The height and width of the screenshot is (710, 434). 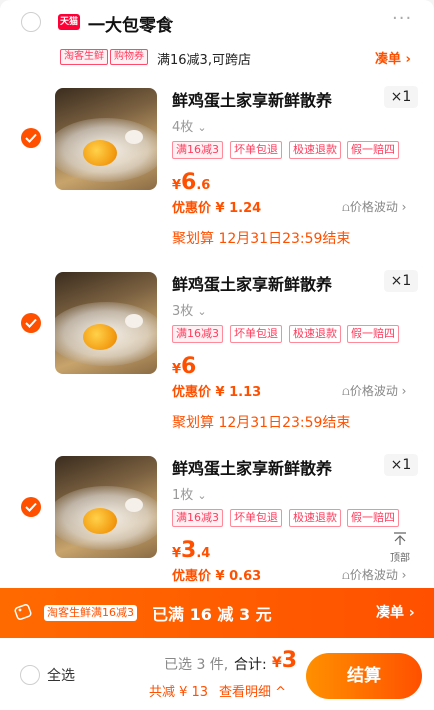 I want to click on item-2-checkbox, so click(x=31, y=323).